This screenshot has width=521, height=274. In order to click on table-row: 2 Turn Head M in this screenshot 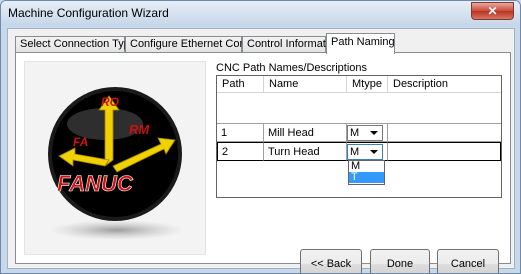, I will do `click(359, 151)`.